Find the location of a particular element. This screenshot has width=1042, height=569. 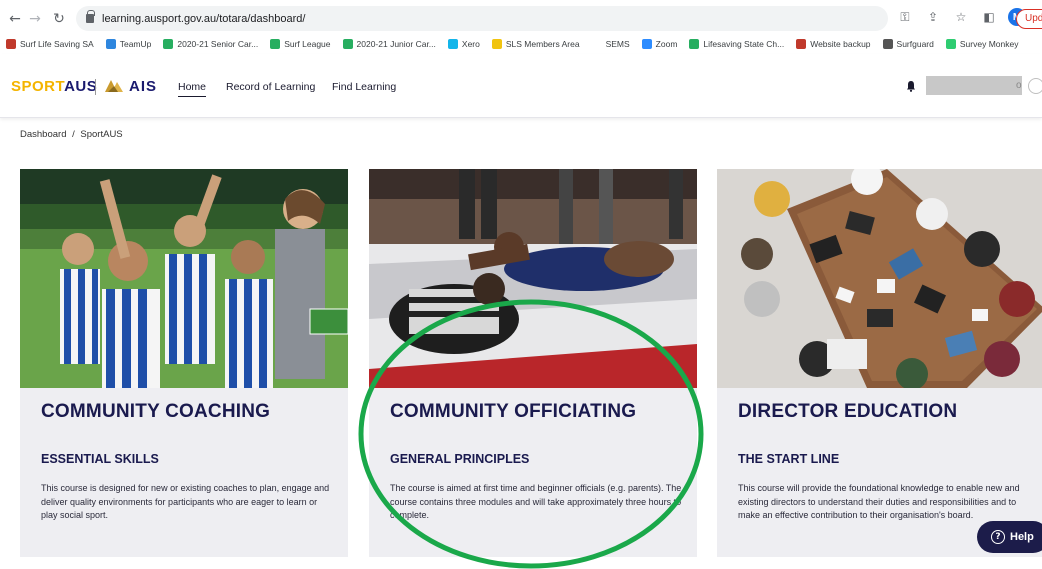

side-panel-icon: ◧ is located at coordinates (989, 17).